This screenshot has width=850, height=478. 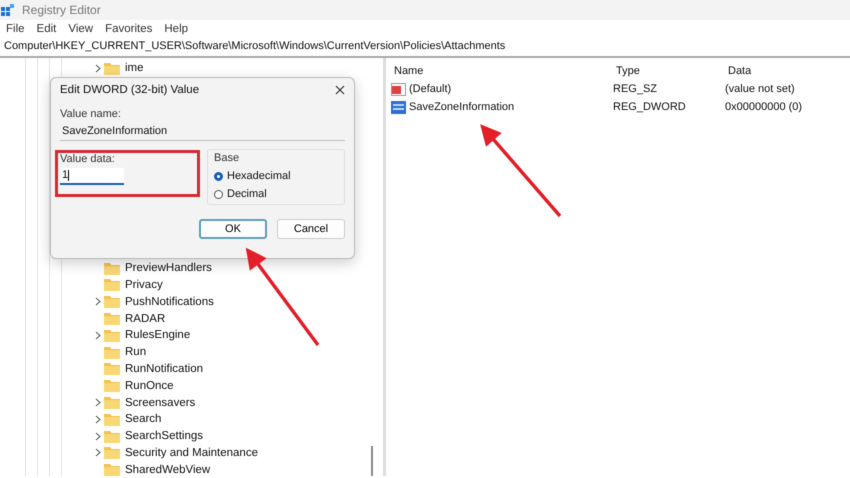 I want to click on value-name: (Default), so click(x=430, y=89).